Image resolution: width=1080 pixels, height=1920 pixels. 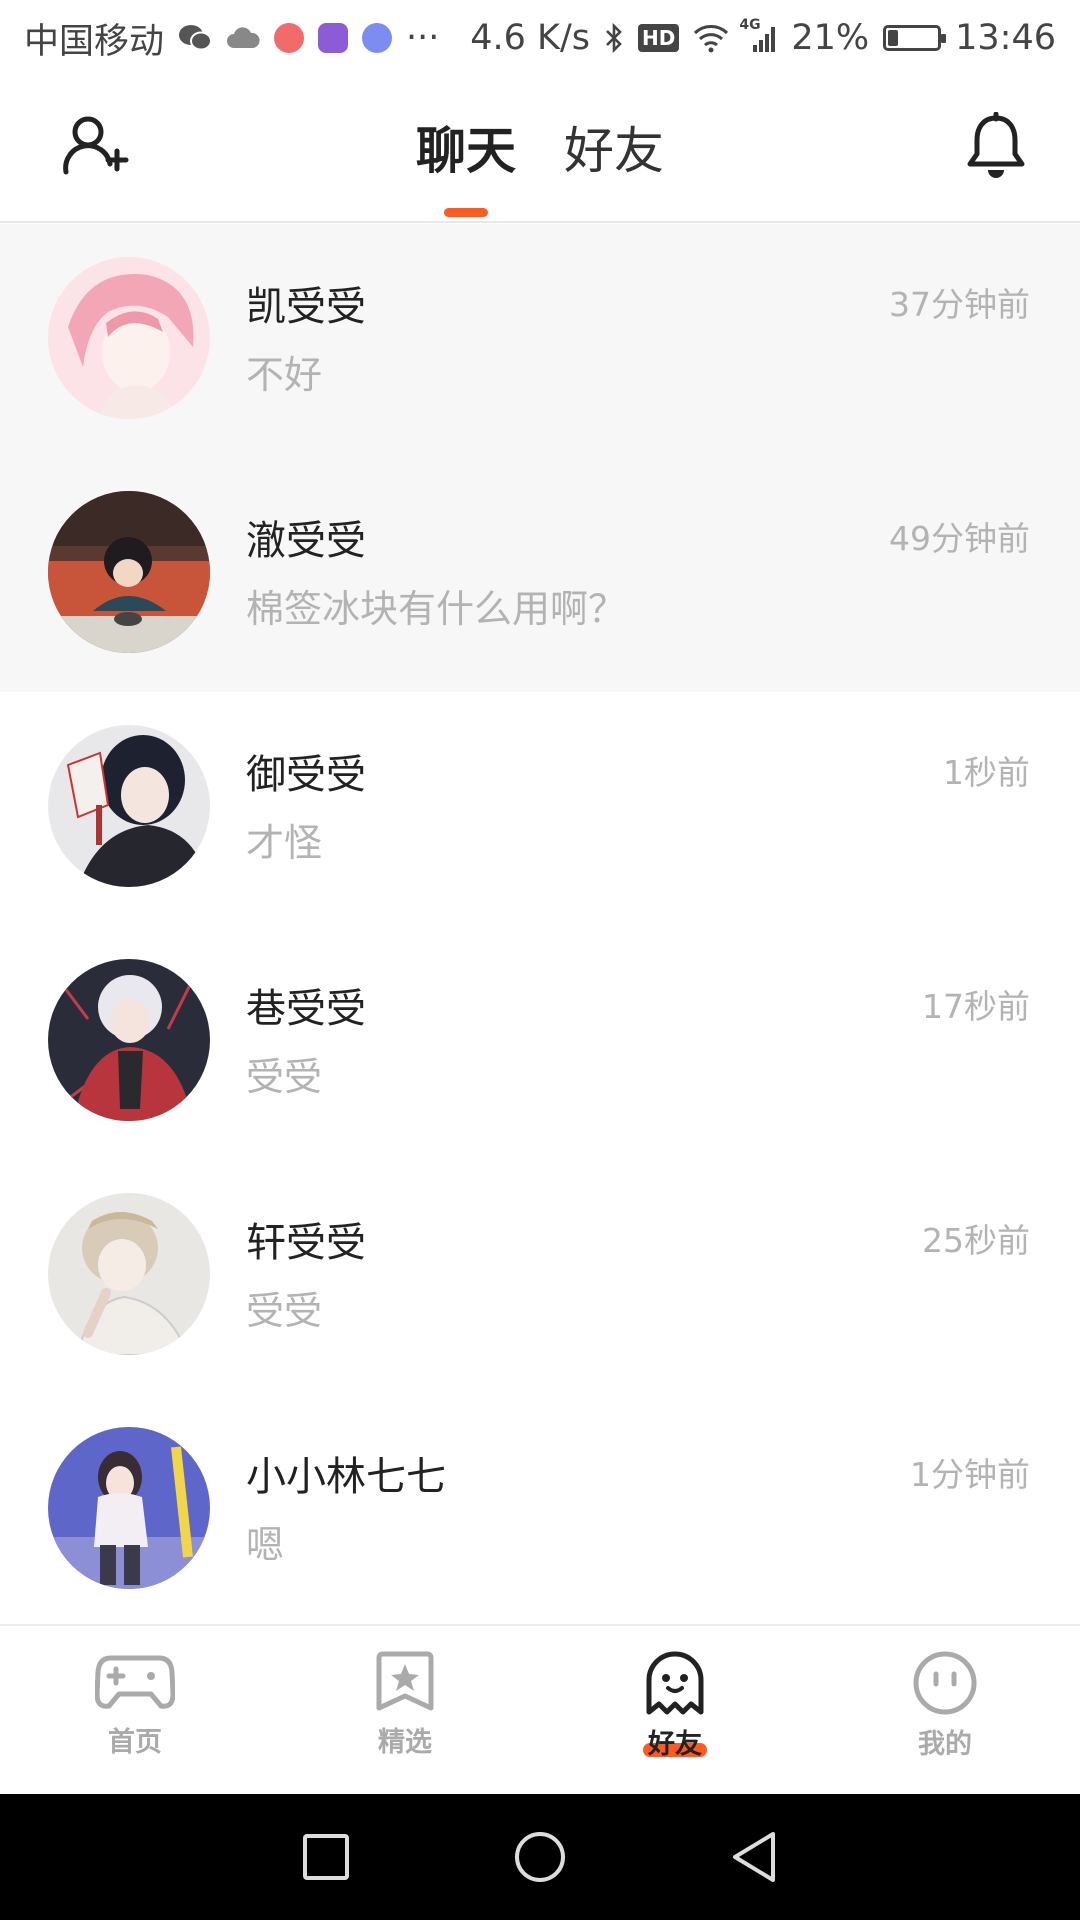 What do you see at coordinates (540, 1511) in the screenshot?
I see `chat-row: 小小林七七 嗯 1分钟前` at bounding box center [540, 1511].